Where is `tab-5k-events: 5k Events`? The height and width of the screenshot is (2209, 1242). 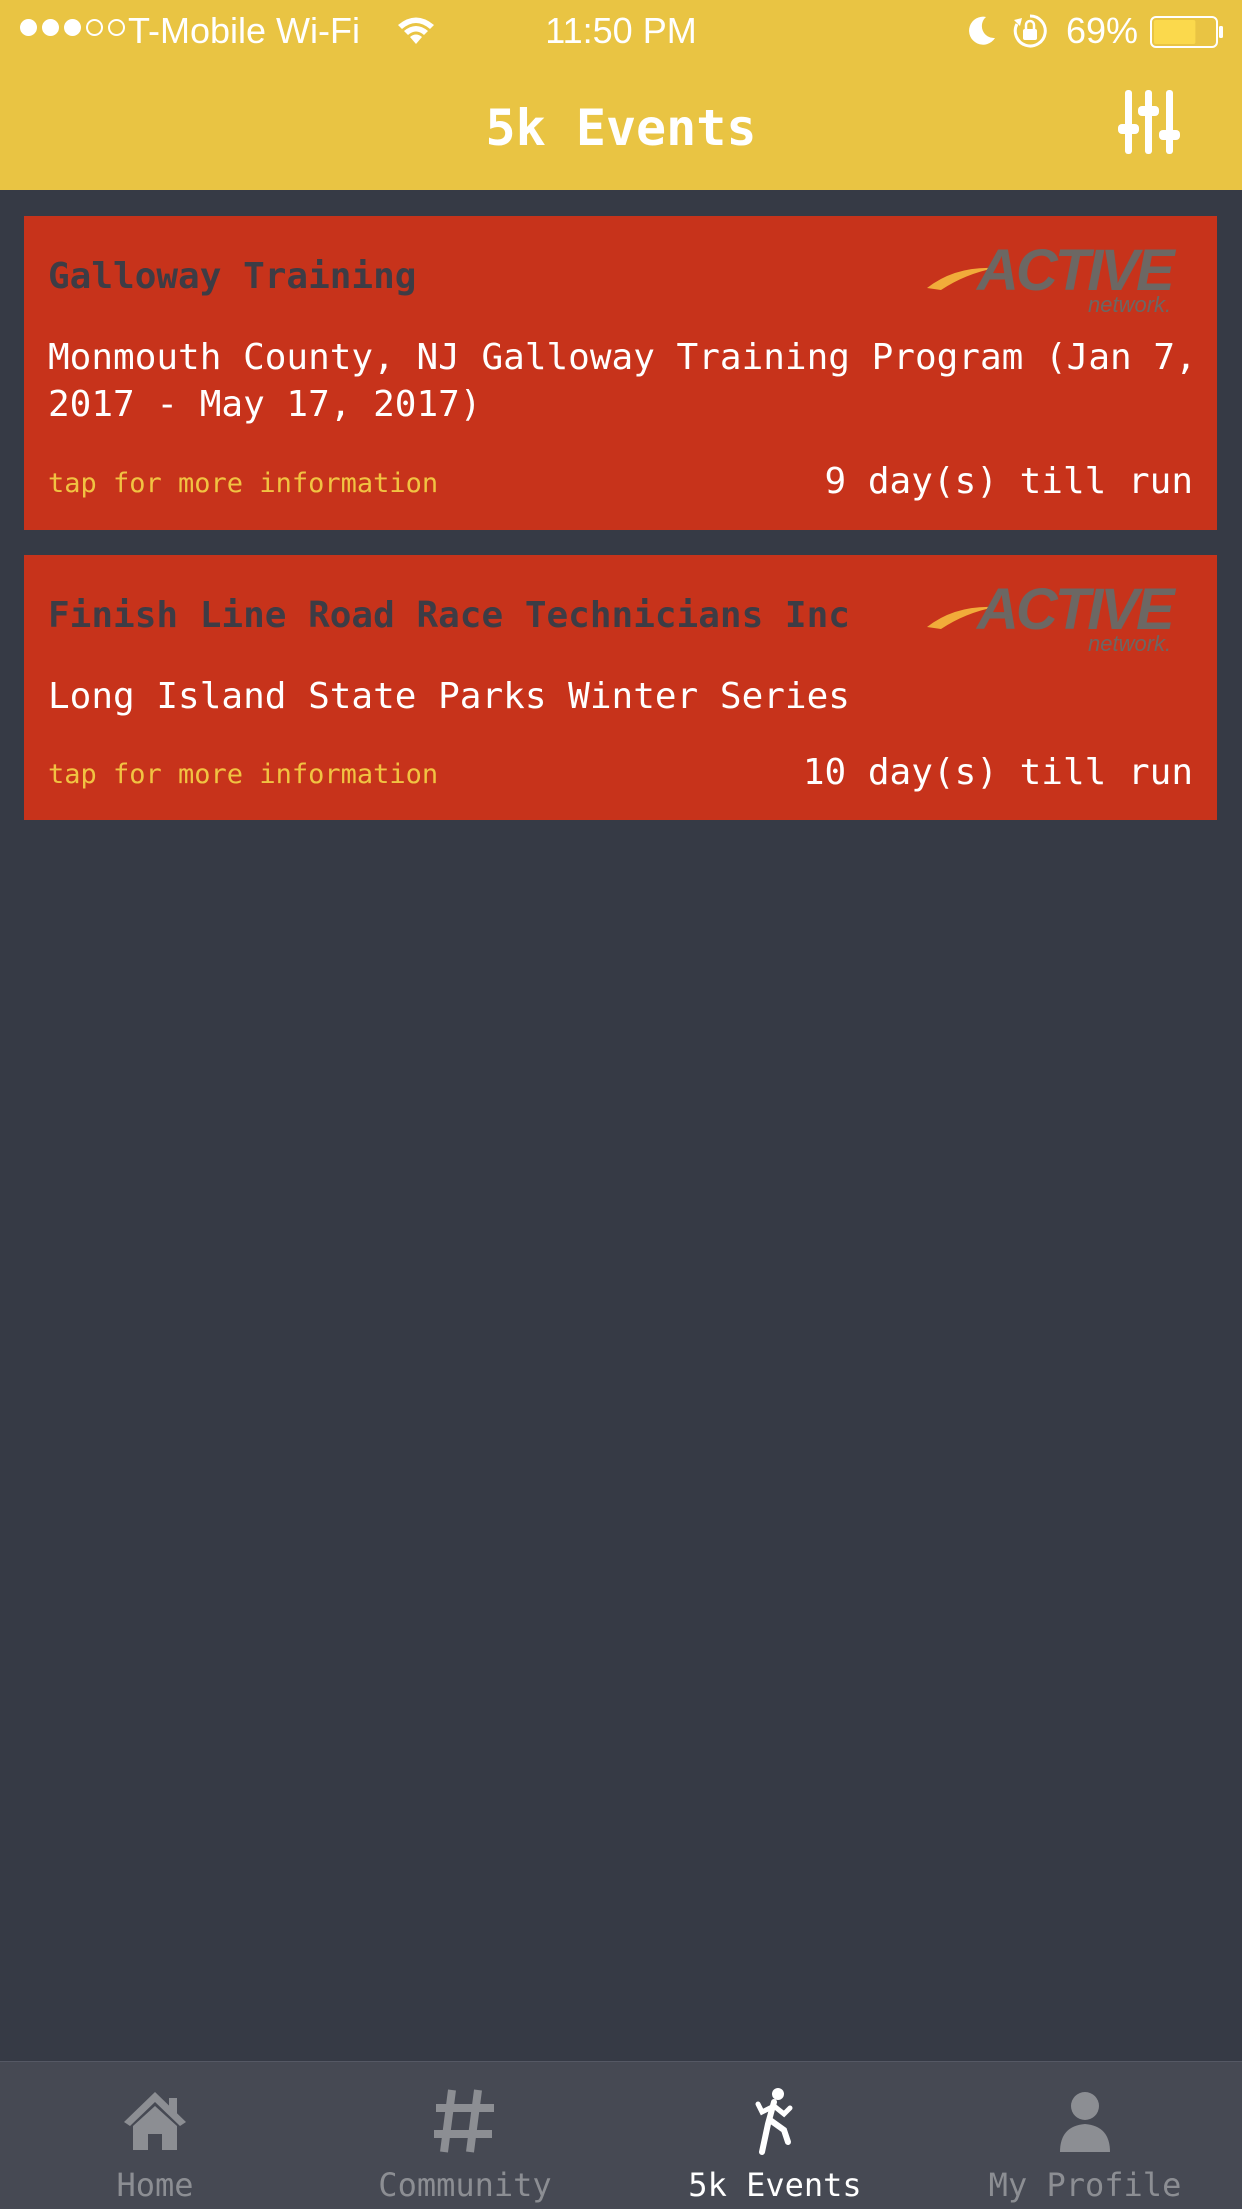
tab-5k-events: 5k Events is located at coordinates (775, 2135).